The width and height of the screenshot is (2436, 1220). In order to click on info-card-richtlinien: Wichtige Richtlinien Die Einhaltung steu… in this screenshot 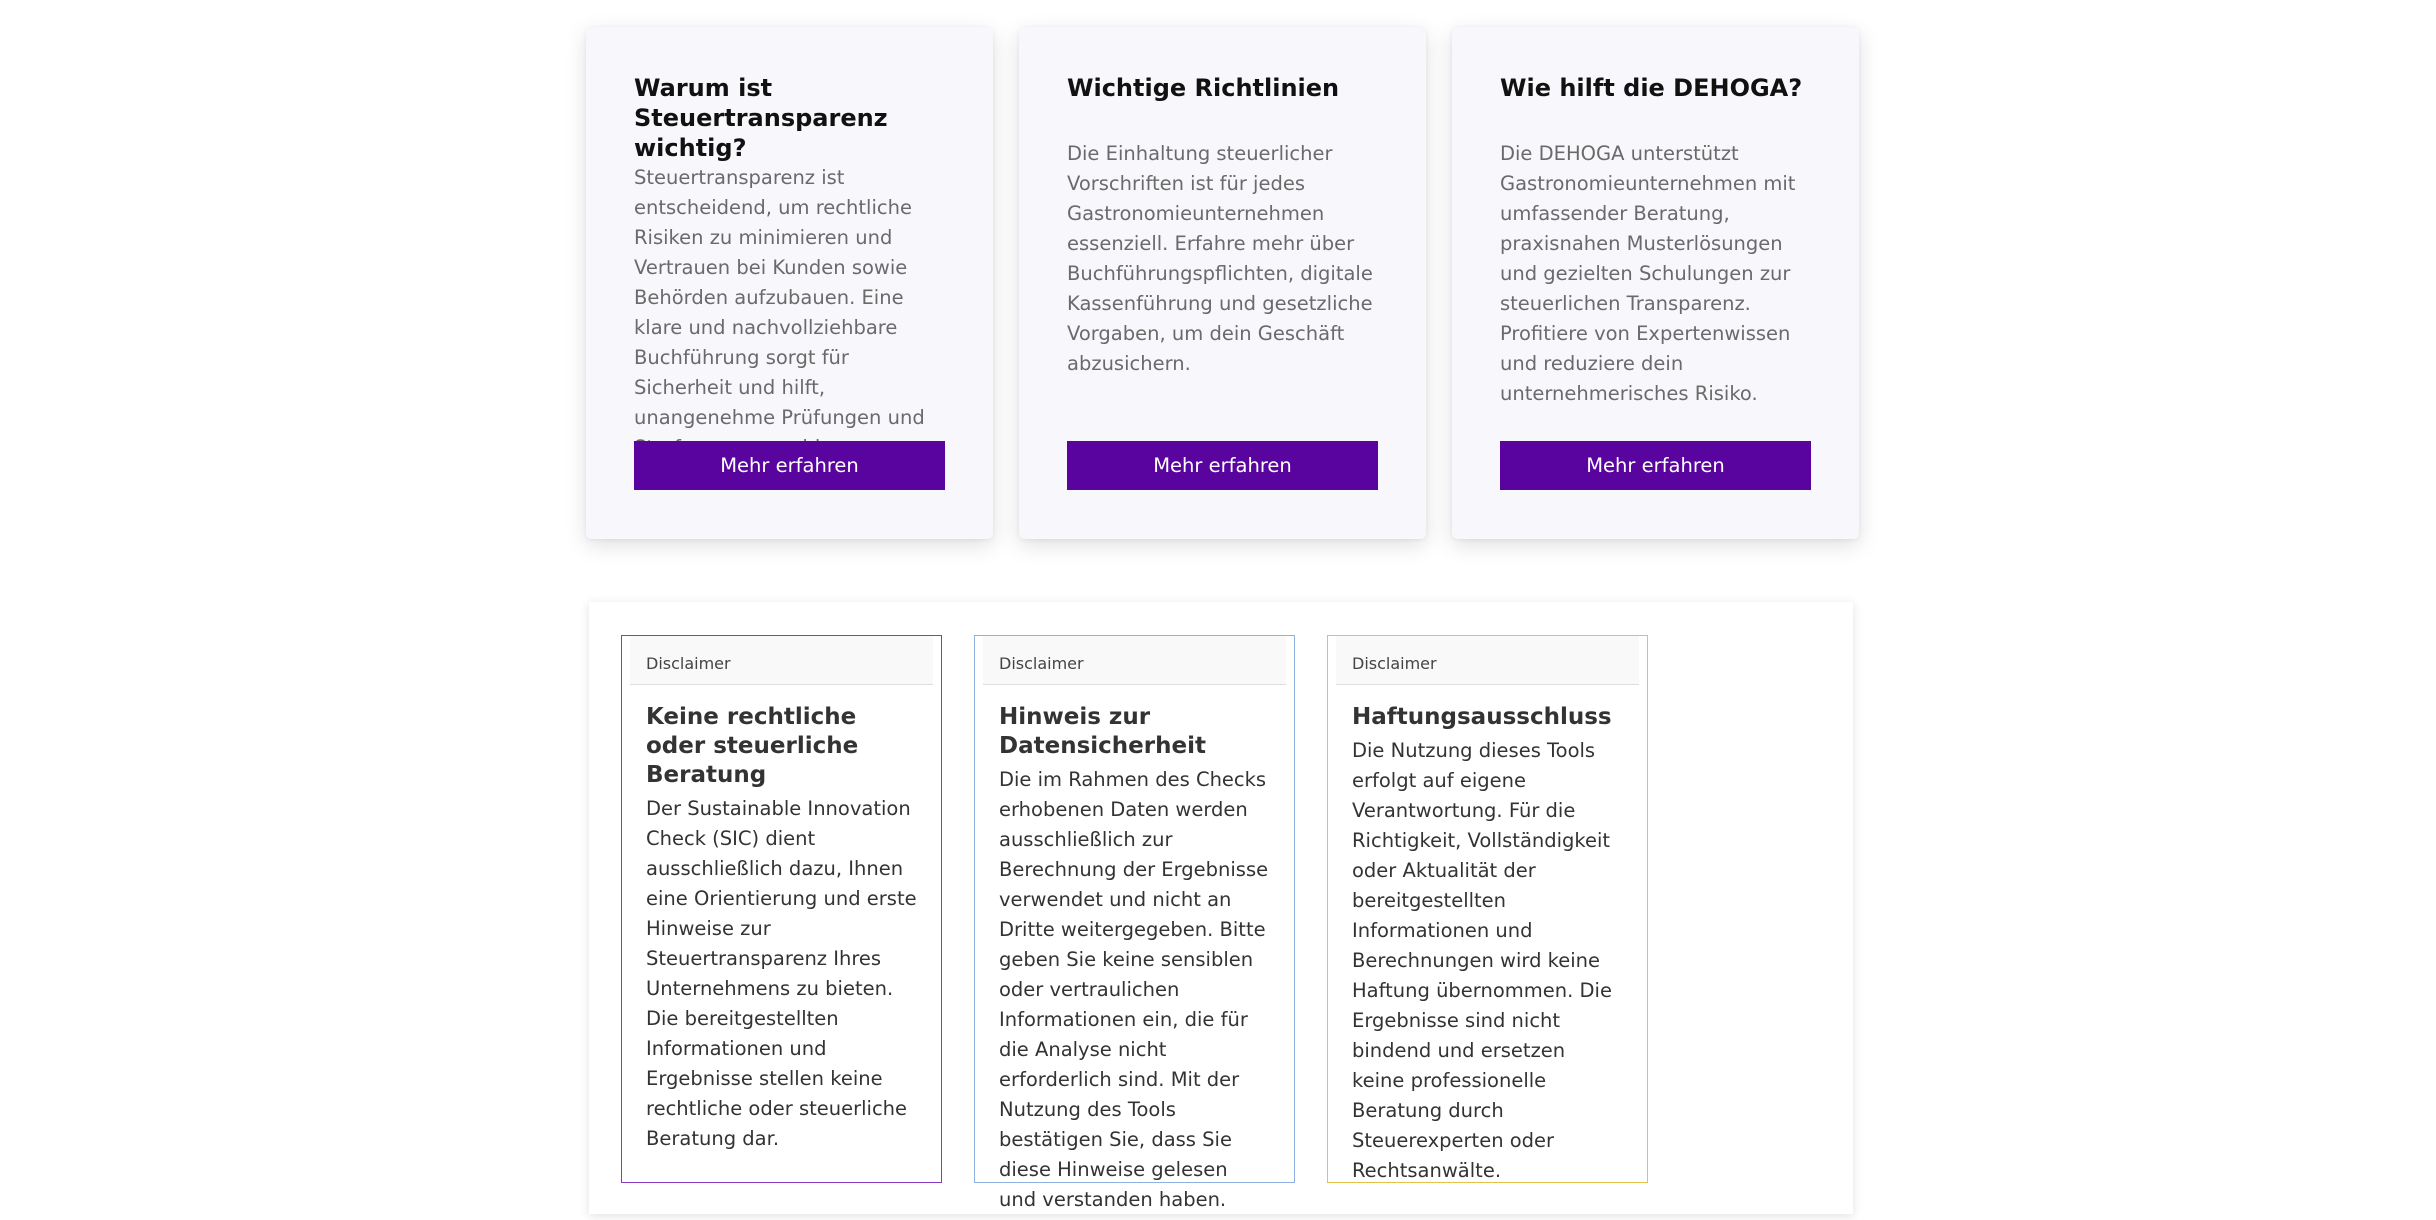, I will do `click(1222, 283)`.